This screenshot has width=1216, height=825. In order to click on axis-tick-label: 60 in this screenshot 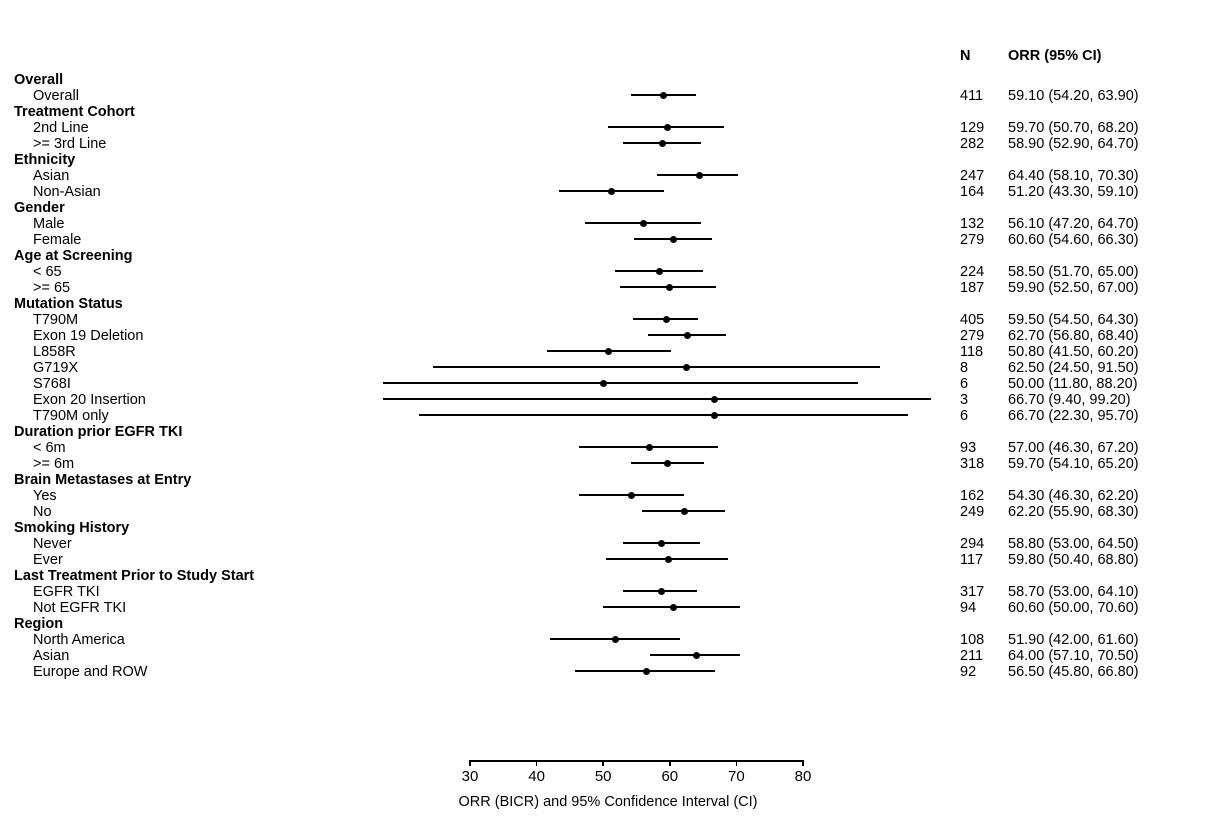, I will do `click(670, 776)`.